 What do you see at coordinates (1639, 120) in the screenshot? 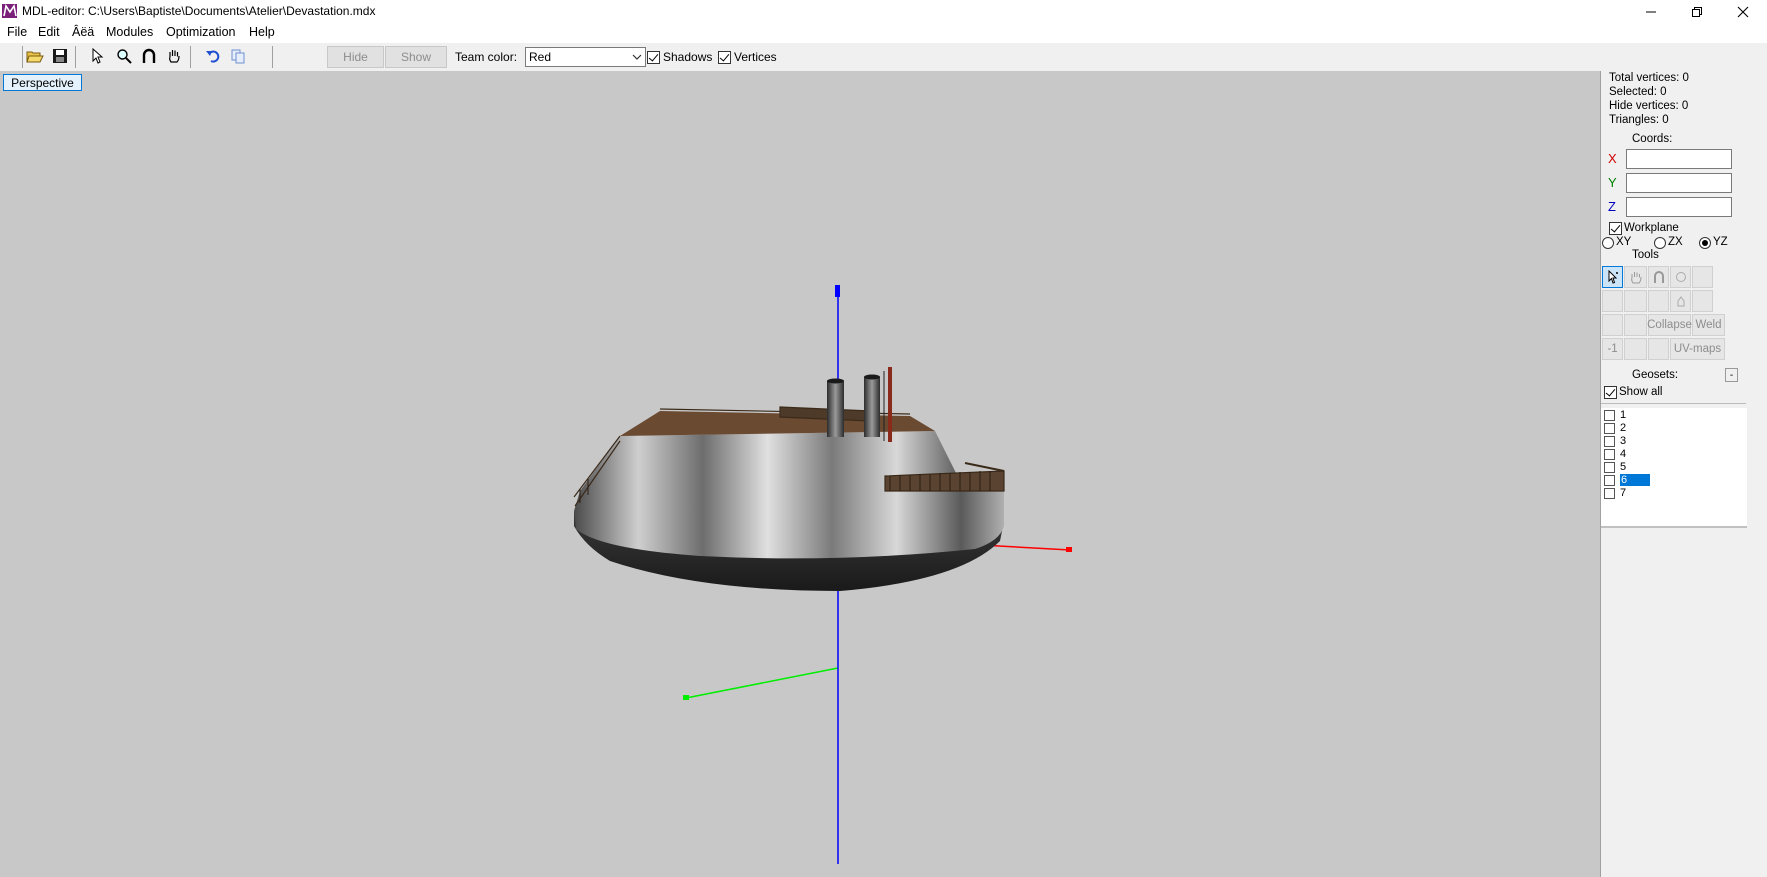
I see `triangles-stat: Triangles: 0` at bounding box center [1639, 120].